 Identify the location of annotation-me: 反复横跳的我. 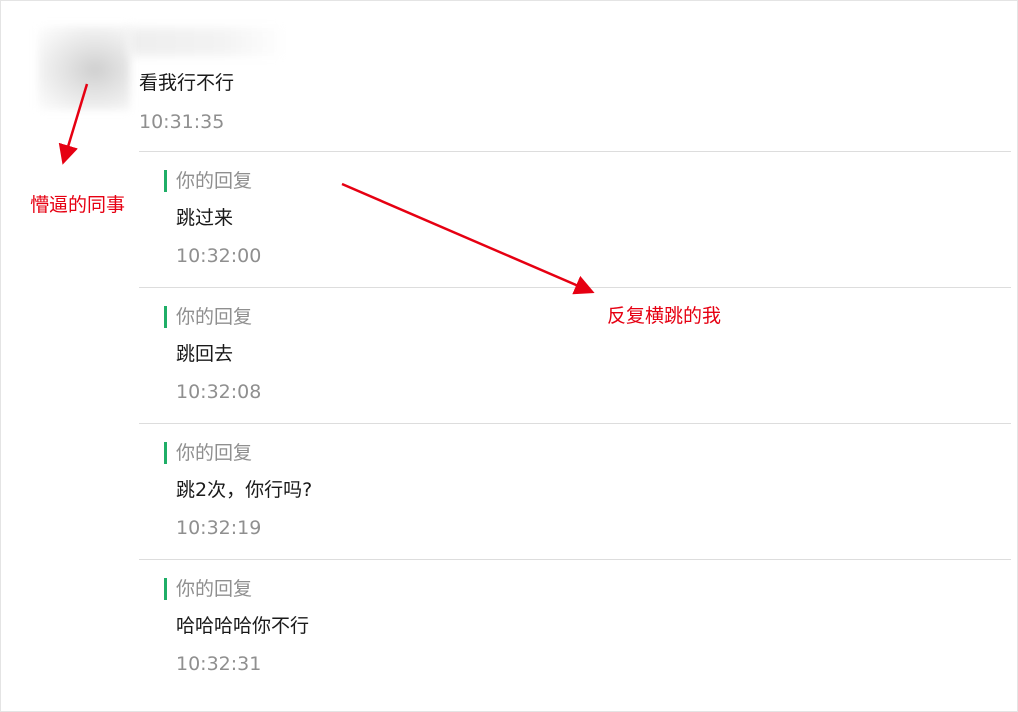
(664, 316).